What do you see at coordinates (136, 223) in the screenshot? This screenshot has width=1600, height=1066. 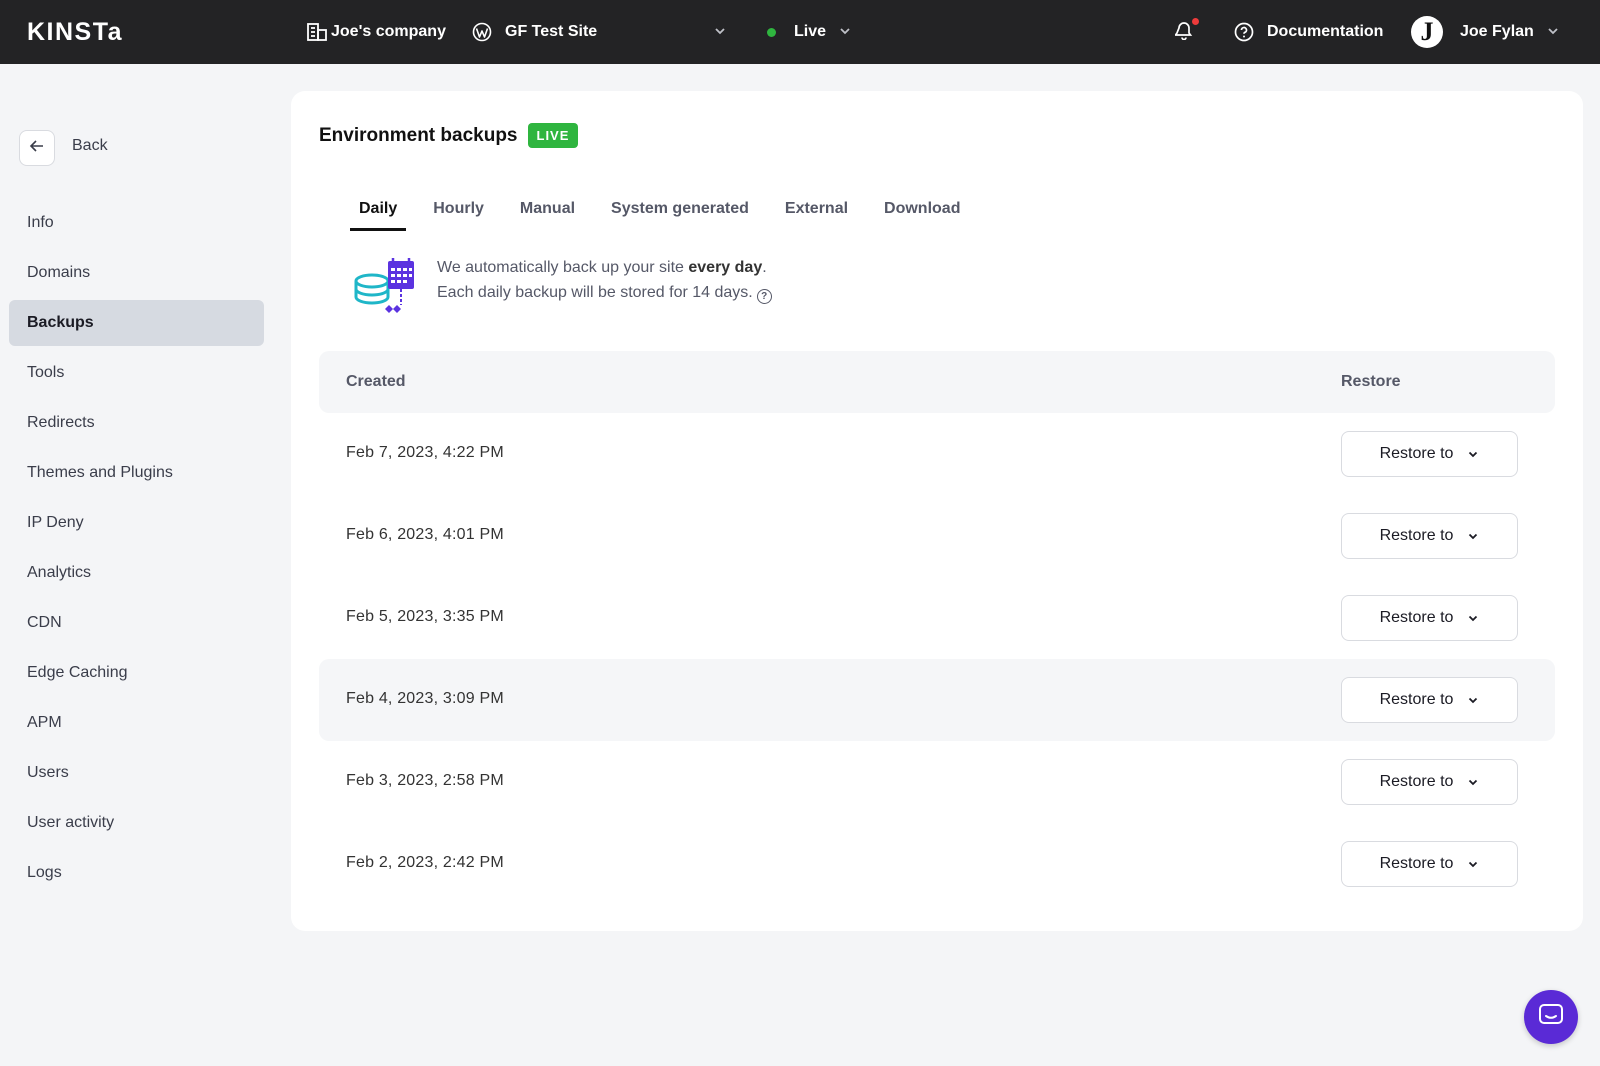 I see `sidebar-item-info: Info` at bounding box center [136, 223].